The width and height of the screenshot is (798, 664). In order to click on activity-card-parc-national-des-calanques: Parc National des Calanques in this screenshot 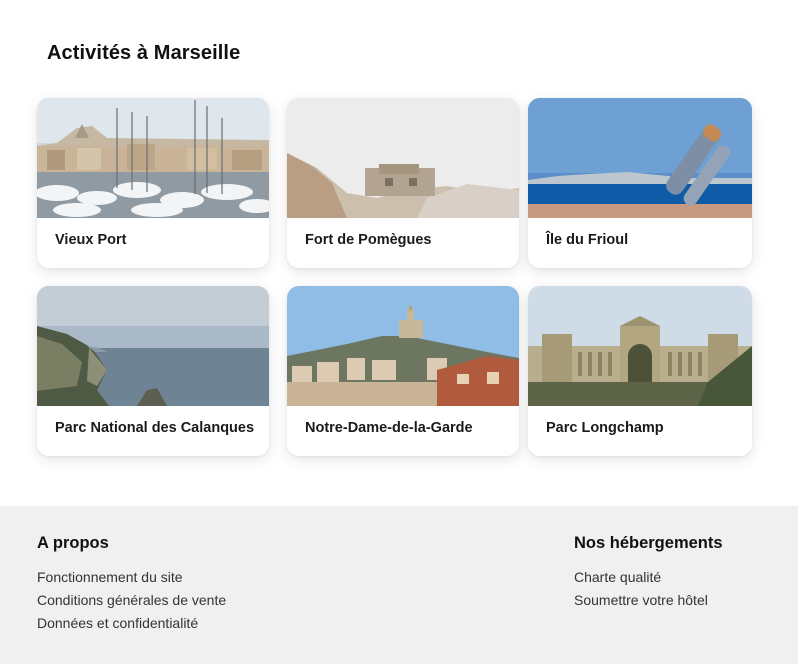, I will do `click(153, 371)`.